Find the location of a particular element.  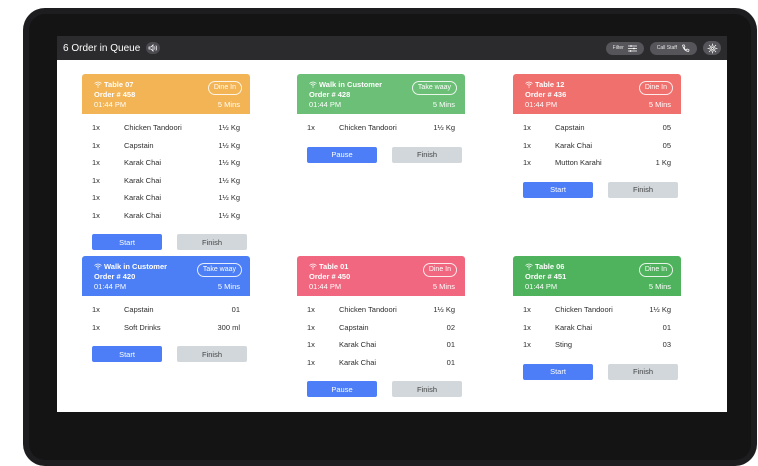

order-type-badge: Dine In is located at coordinates (224, 88).